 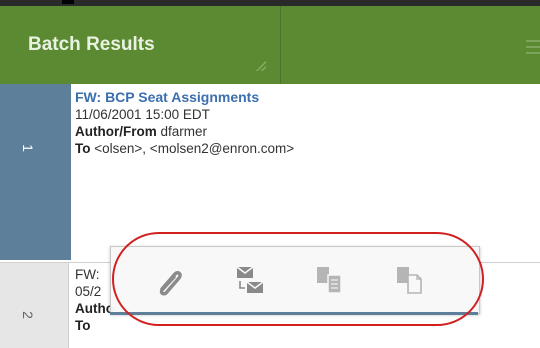 I want to click on message-subject-link: FW:, so click(x=94, y=274).